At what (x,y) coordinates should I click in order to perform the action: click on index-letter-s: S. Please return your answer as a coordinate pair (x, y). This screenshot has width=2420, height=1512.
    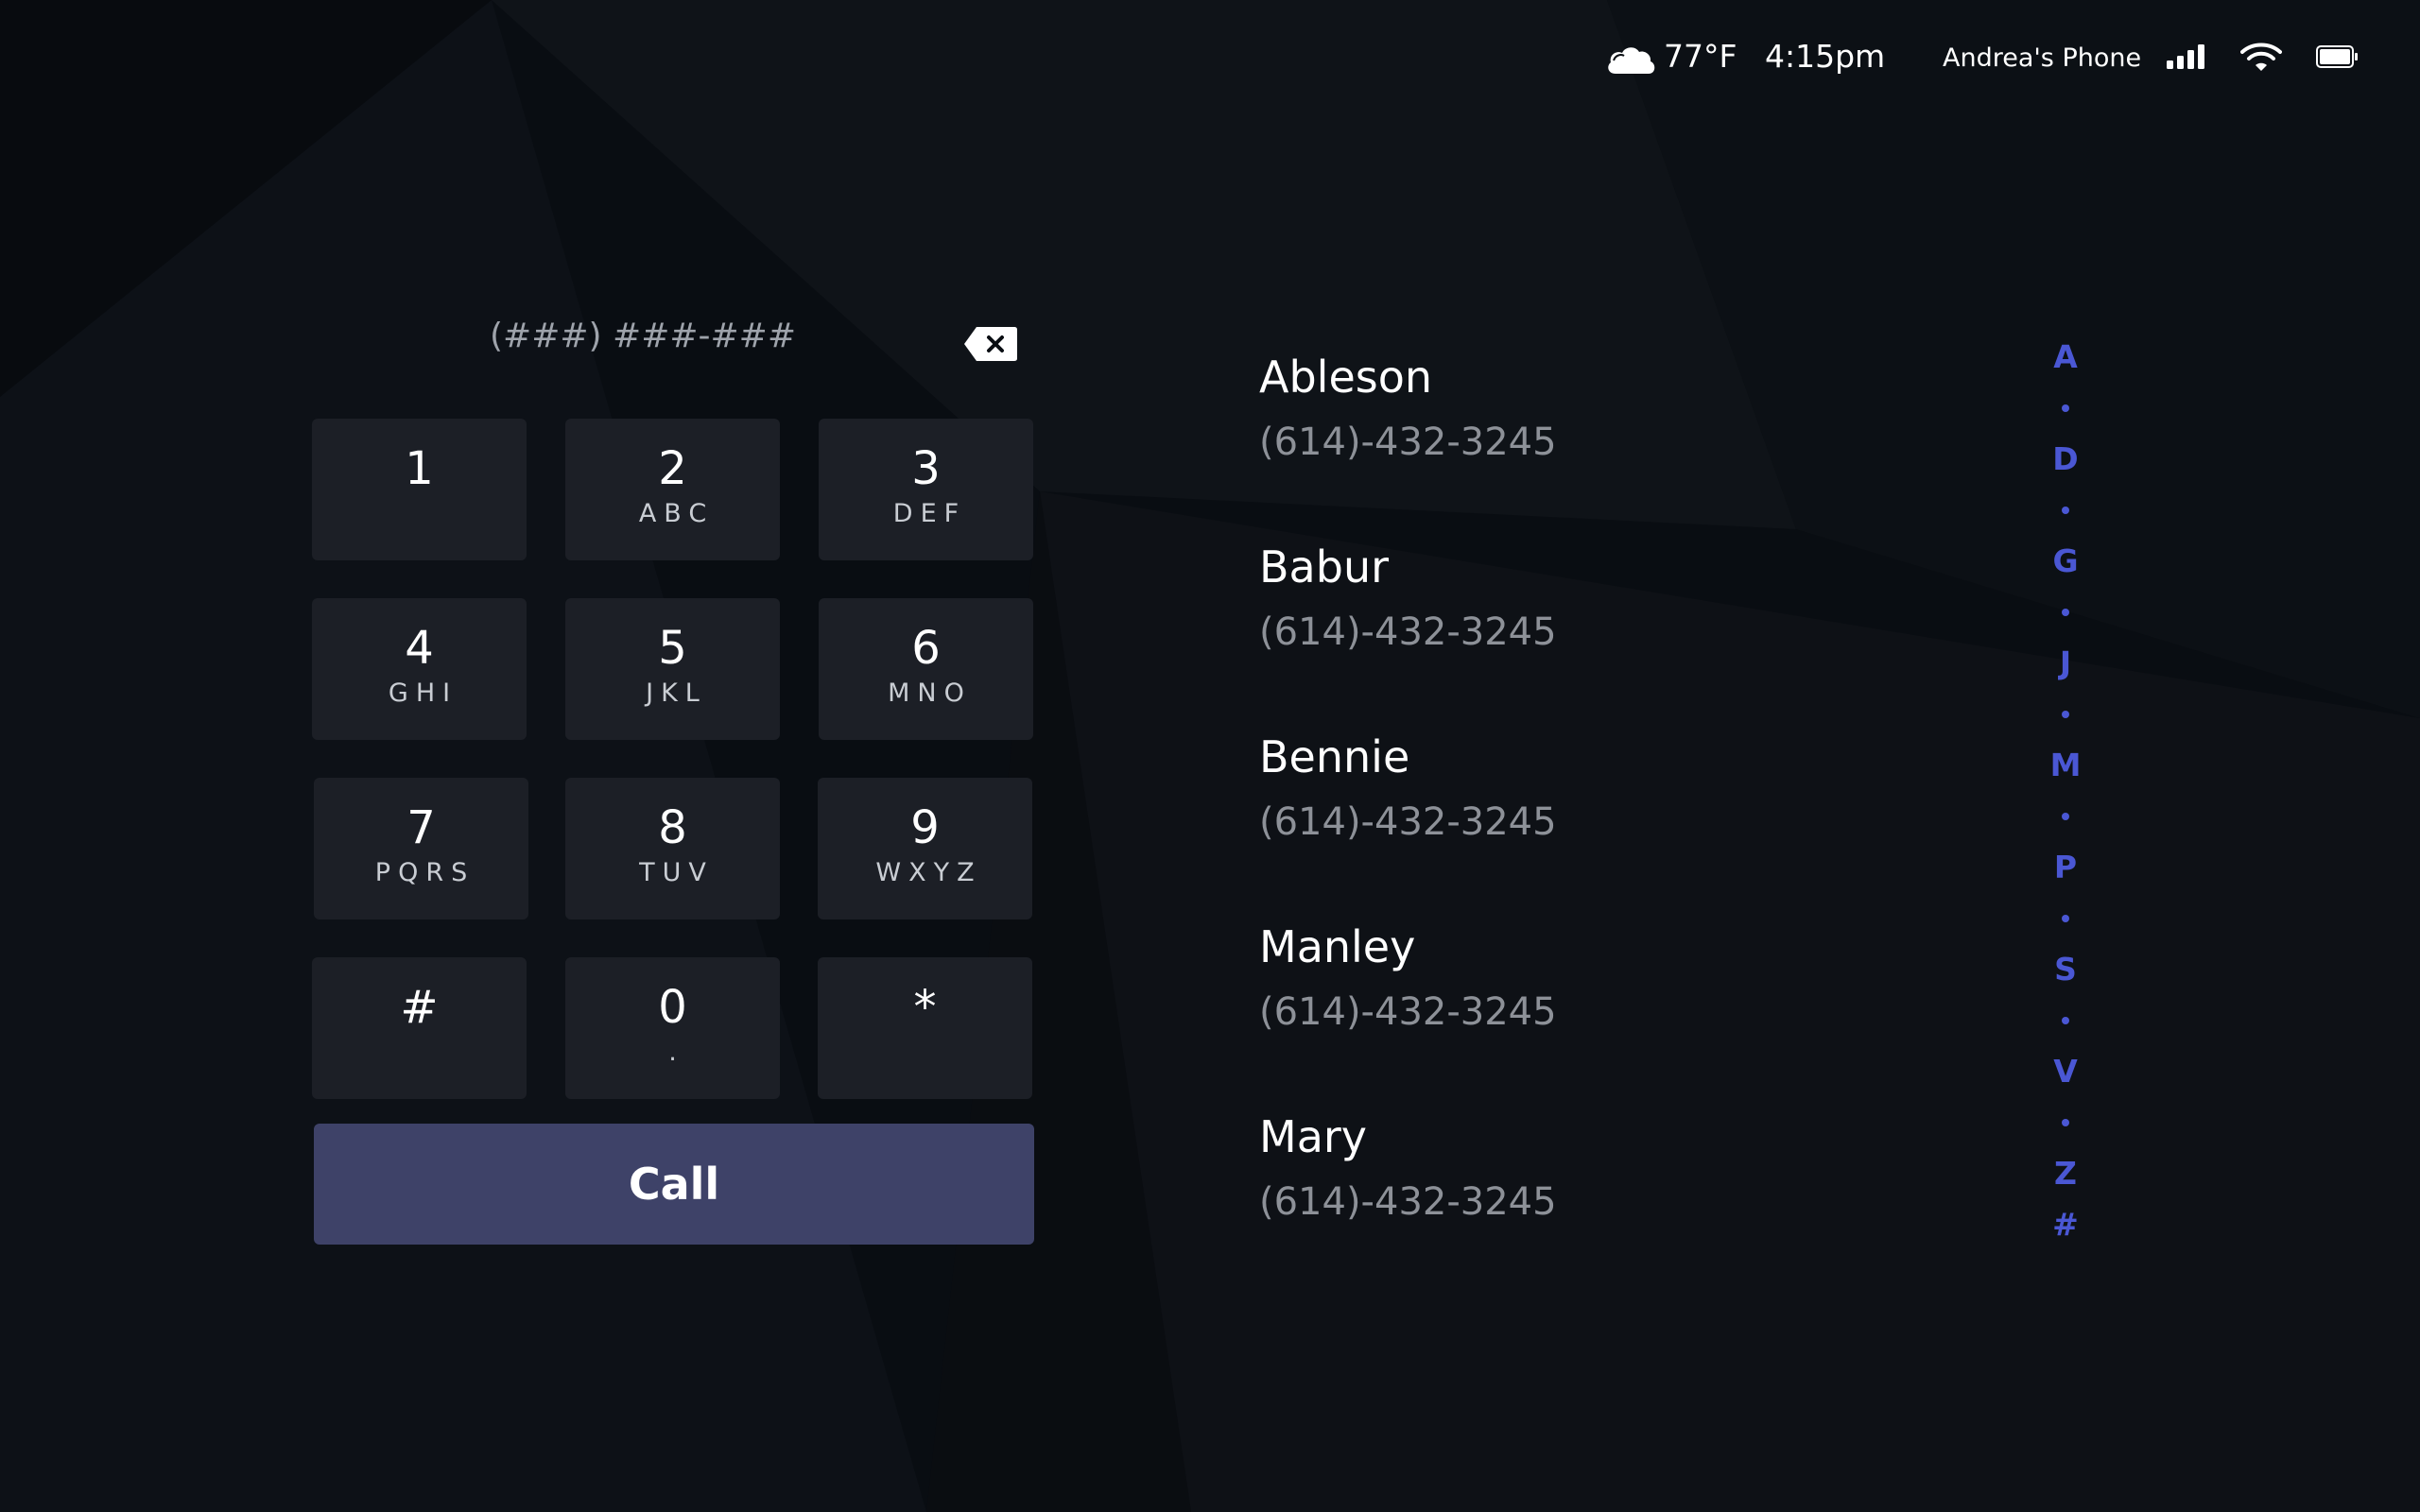
    Looking at the image, I should click on (2065, 969).